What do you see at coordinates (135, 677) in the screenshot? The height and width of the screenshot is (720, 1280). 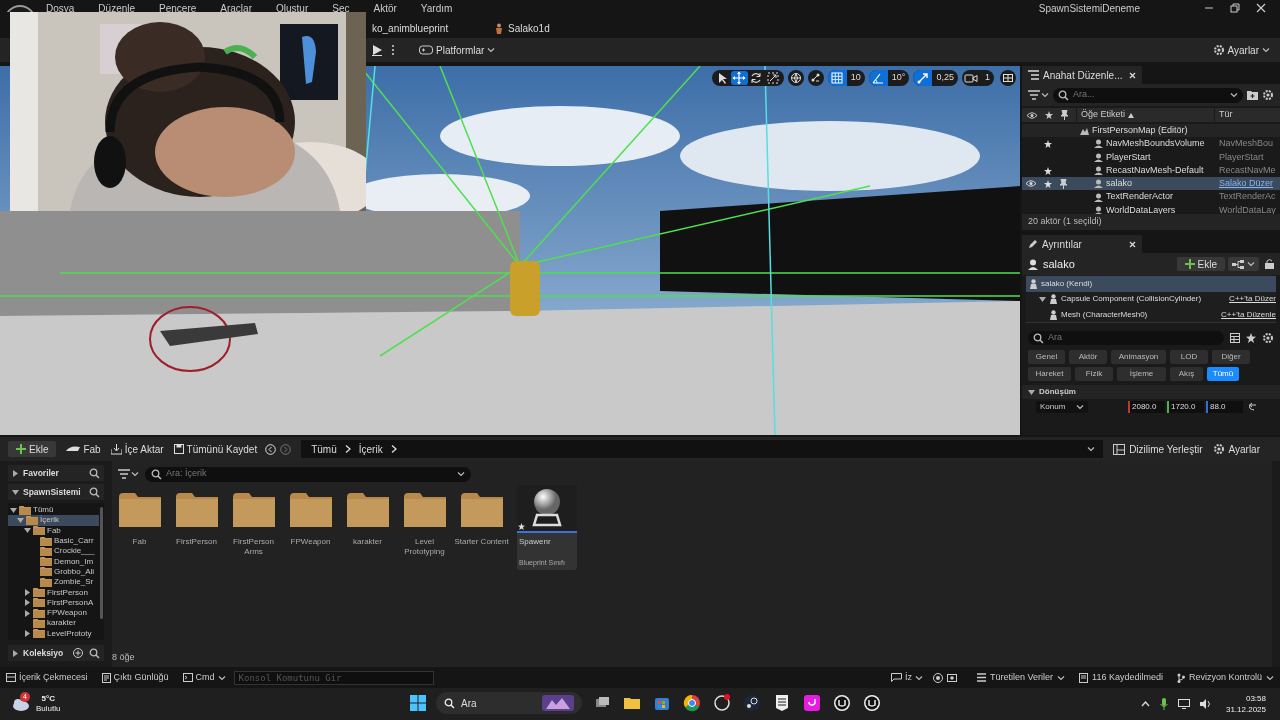 I see `status-bar-button: Çıktı Günlüğü` at bounding box center [135, 677].